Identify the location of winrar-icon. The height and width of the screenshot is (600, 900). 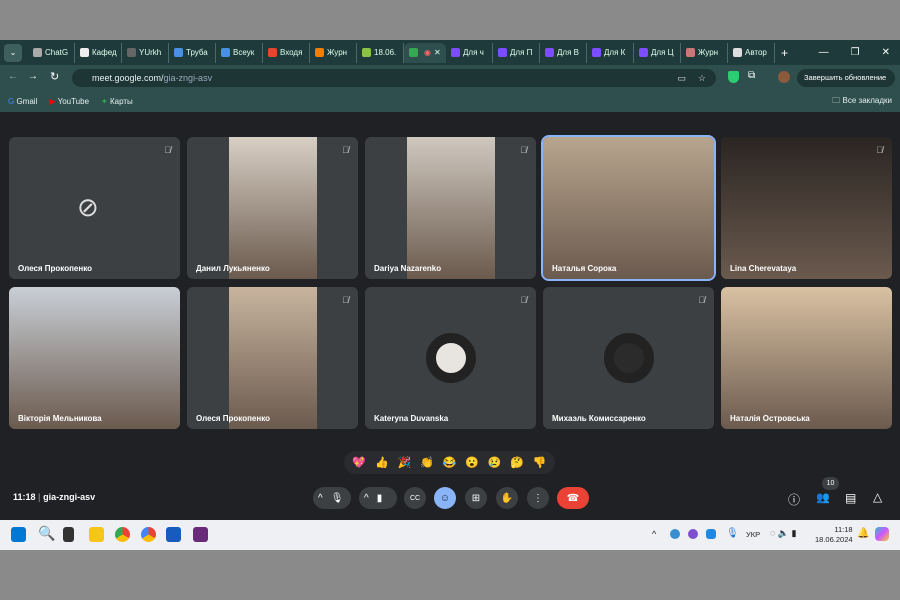
(200, 534).